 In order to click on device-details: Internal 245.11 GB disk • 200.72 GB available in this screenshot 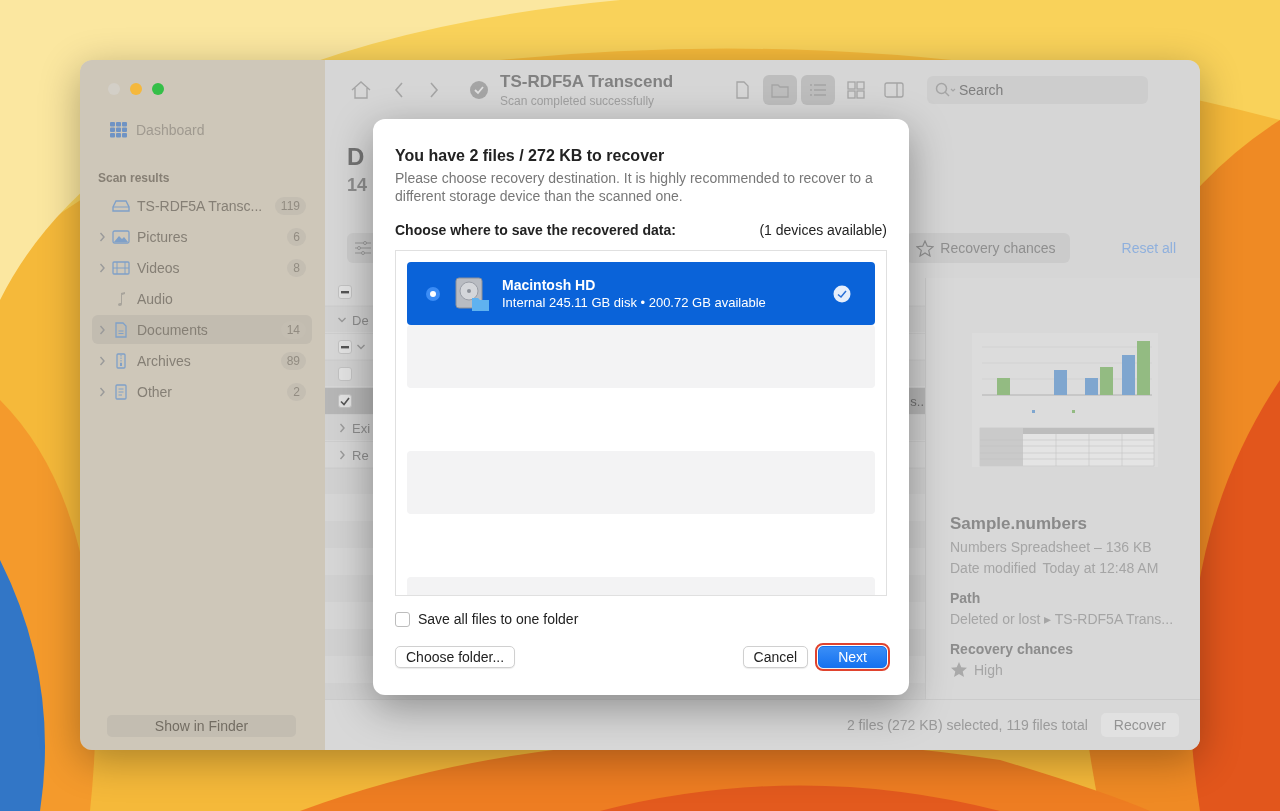, I will do `click(634, 302)`.